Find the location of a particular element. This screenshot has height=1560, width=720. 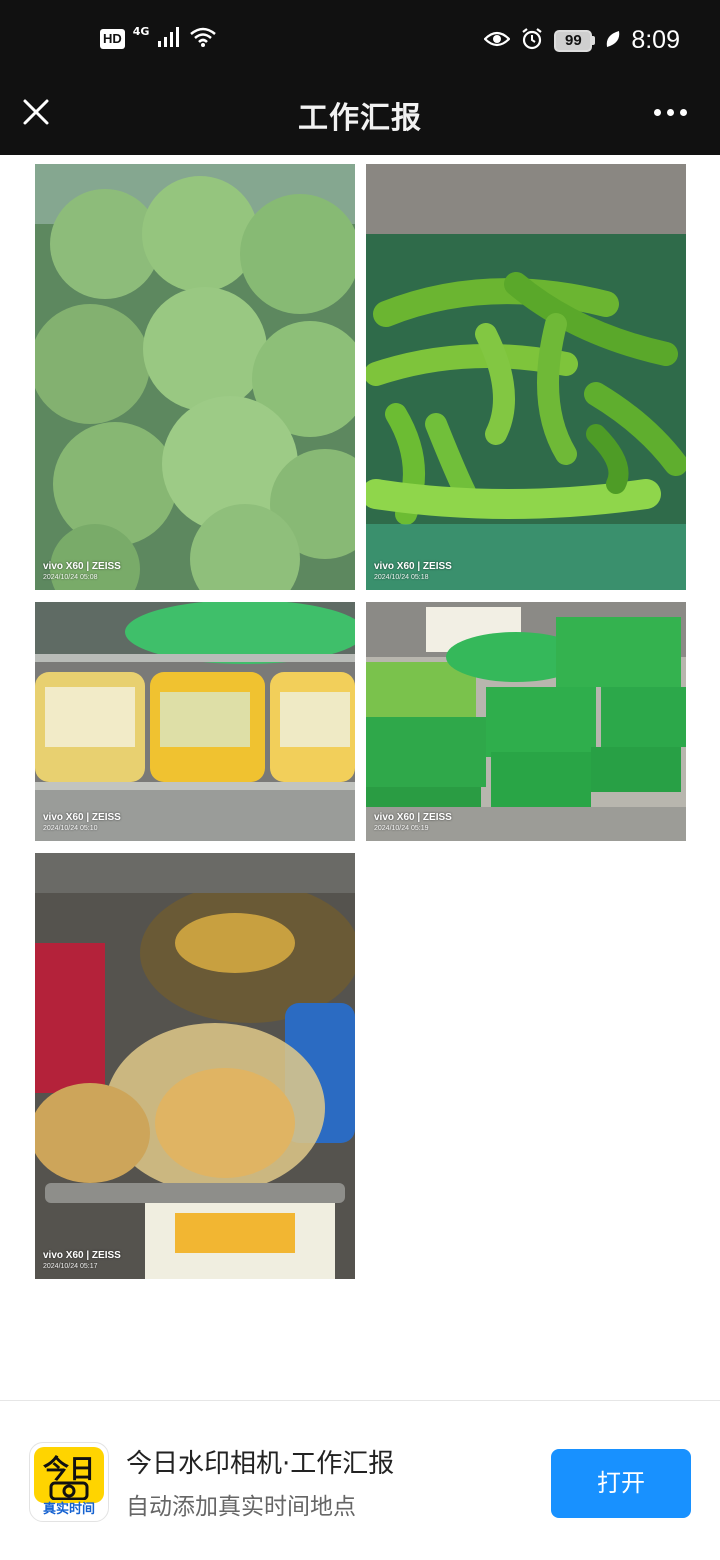

clock: 8:09 is located at coordinates (655, 40).